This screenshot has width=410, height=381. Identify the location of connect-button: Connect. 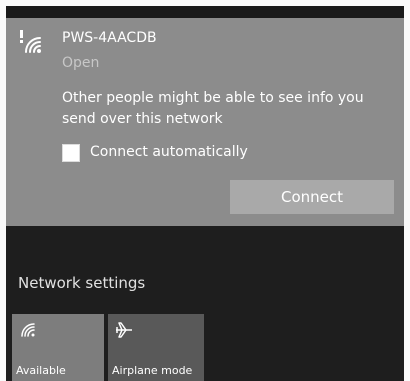
(312, 197).